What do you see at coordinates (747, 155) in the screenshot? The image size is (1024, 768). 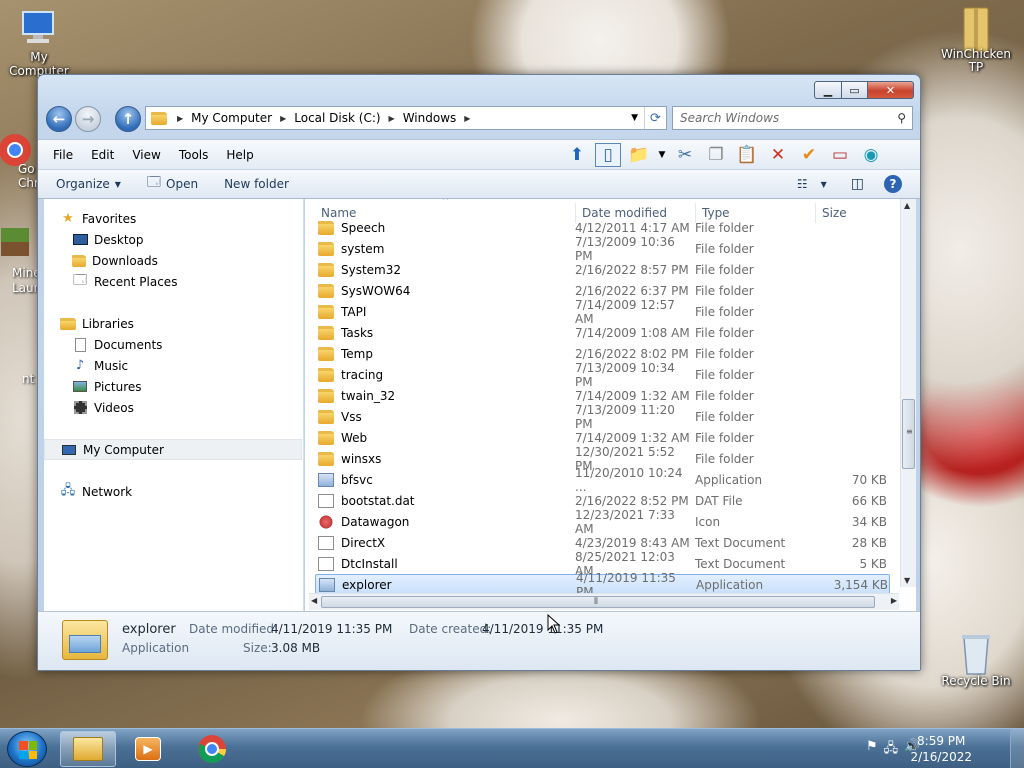 I see `paste-icon: 📋` at bounding box center [747, 155].